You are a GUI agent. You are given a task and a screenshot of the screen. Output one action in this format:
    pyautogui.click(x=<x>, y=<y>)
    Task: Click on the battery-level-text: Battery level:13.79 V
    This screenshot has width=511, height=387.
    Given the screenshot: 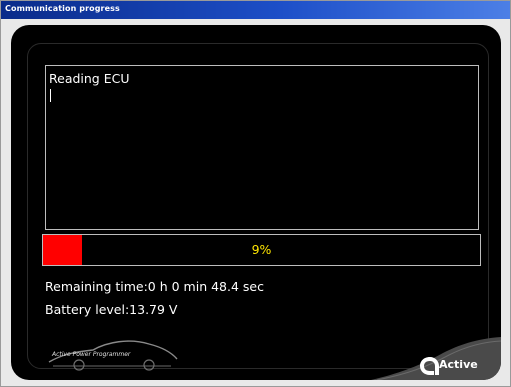 What is the action you would take?
    pyautogui.click(x=111, y=309)
    